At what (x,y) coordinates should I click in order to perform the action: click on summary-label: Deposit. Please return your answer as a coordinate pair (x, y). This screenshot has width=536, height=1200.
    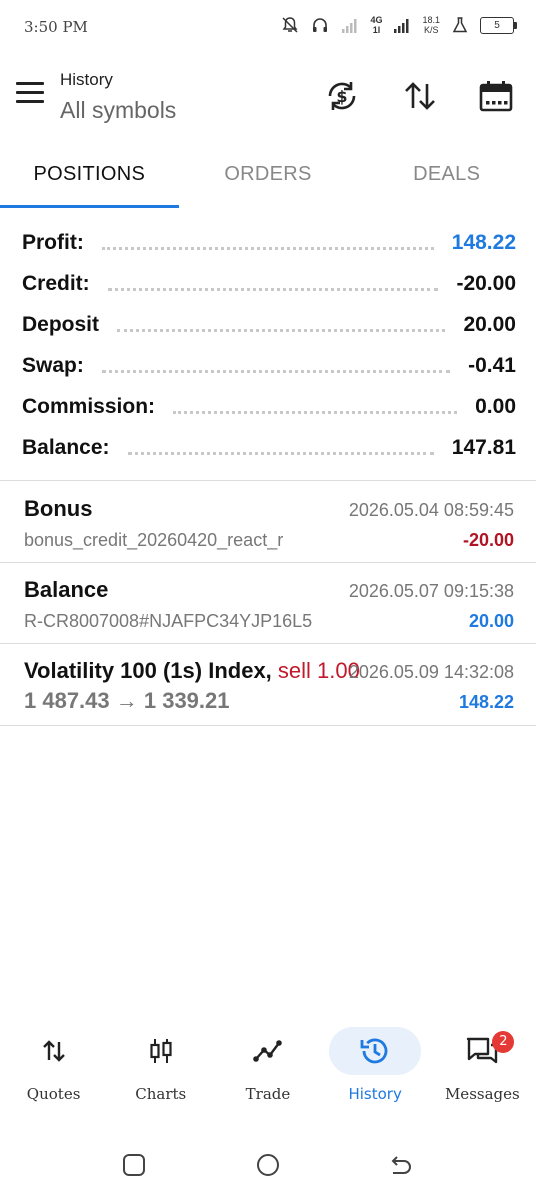
    Looking at the image, I should click on (61, 324).